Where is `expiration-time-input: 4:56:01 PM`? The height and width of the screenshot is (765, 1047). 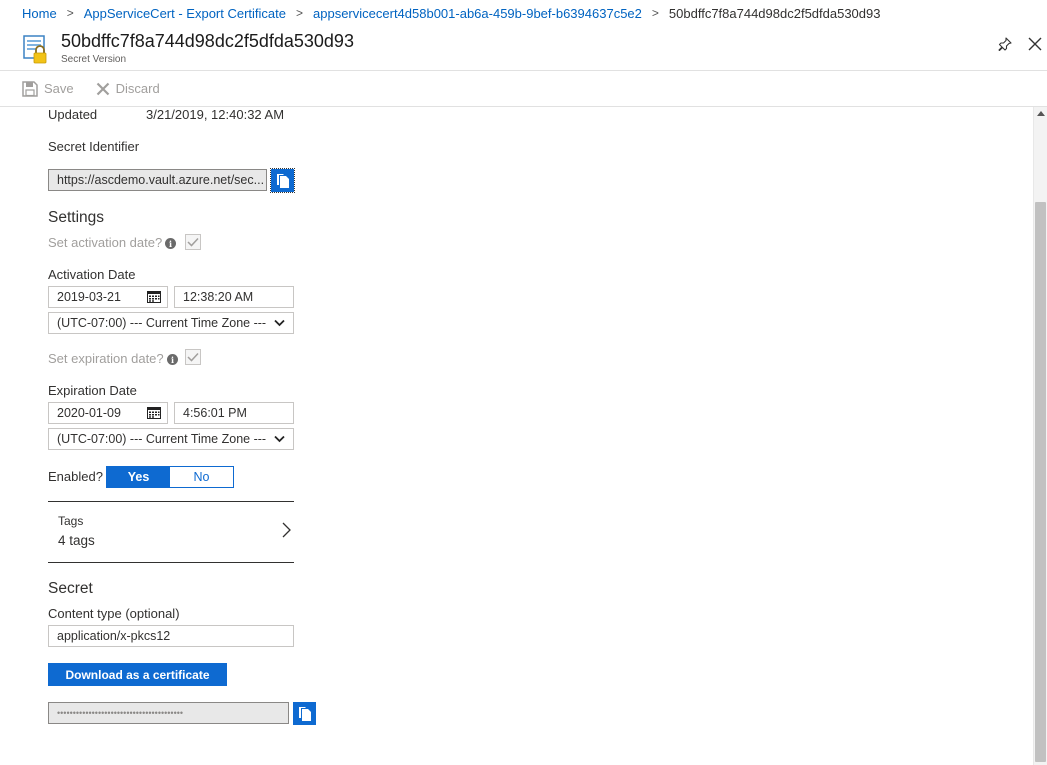
expiration-time-input: 4:56:01 PM is located at coordinates (234, 413).